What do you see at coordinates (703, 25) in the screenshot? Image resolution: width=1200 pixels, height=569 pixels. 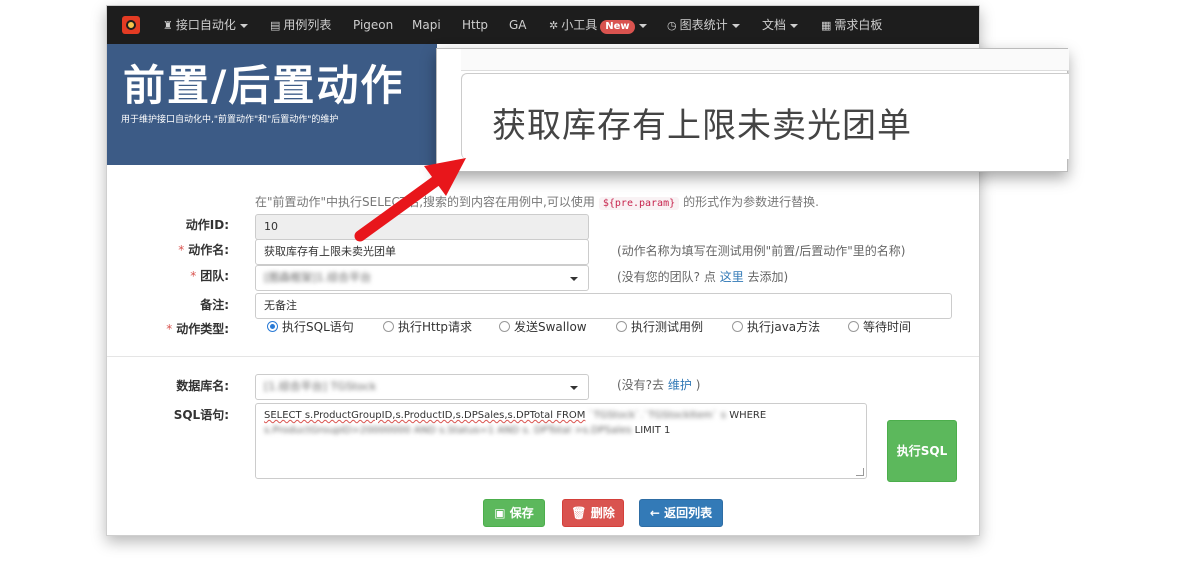 I see `nav-item-chart-stats: ◷ 图表统计` at bounding box center [703, 25].